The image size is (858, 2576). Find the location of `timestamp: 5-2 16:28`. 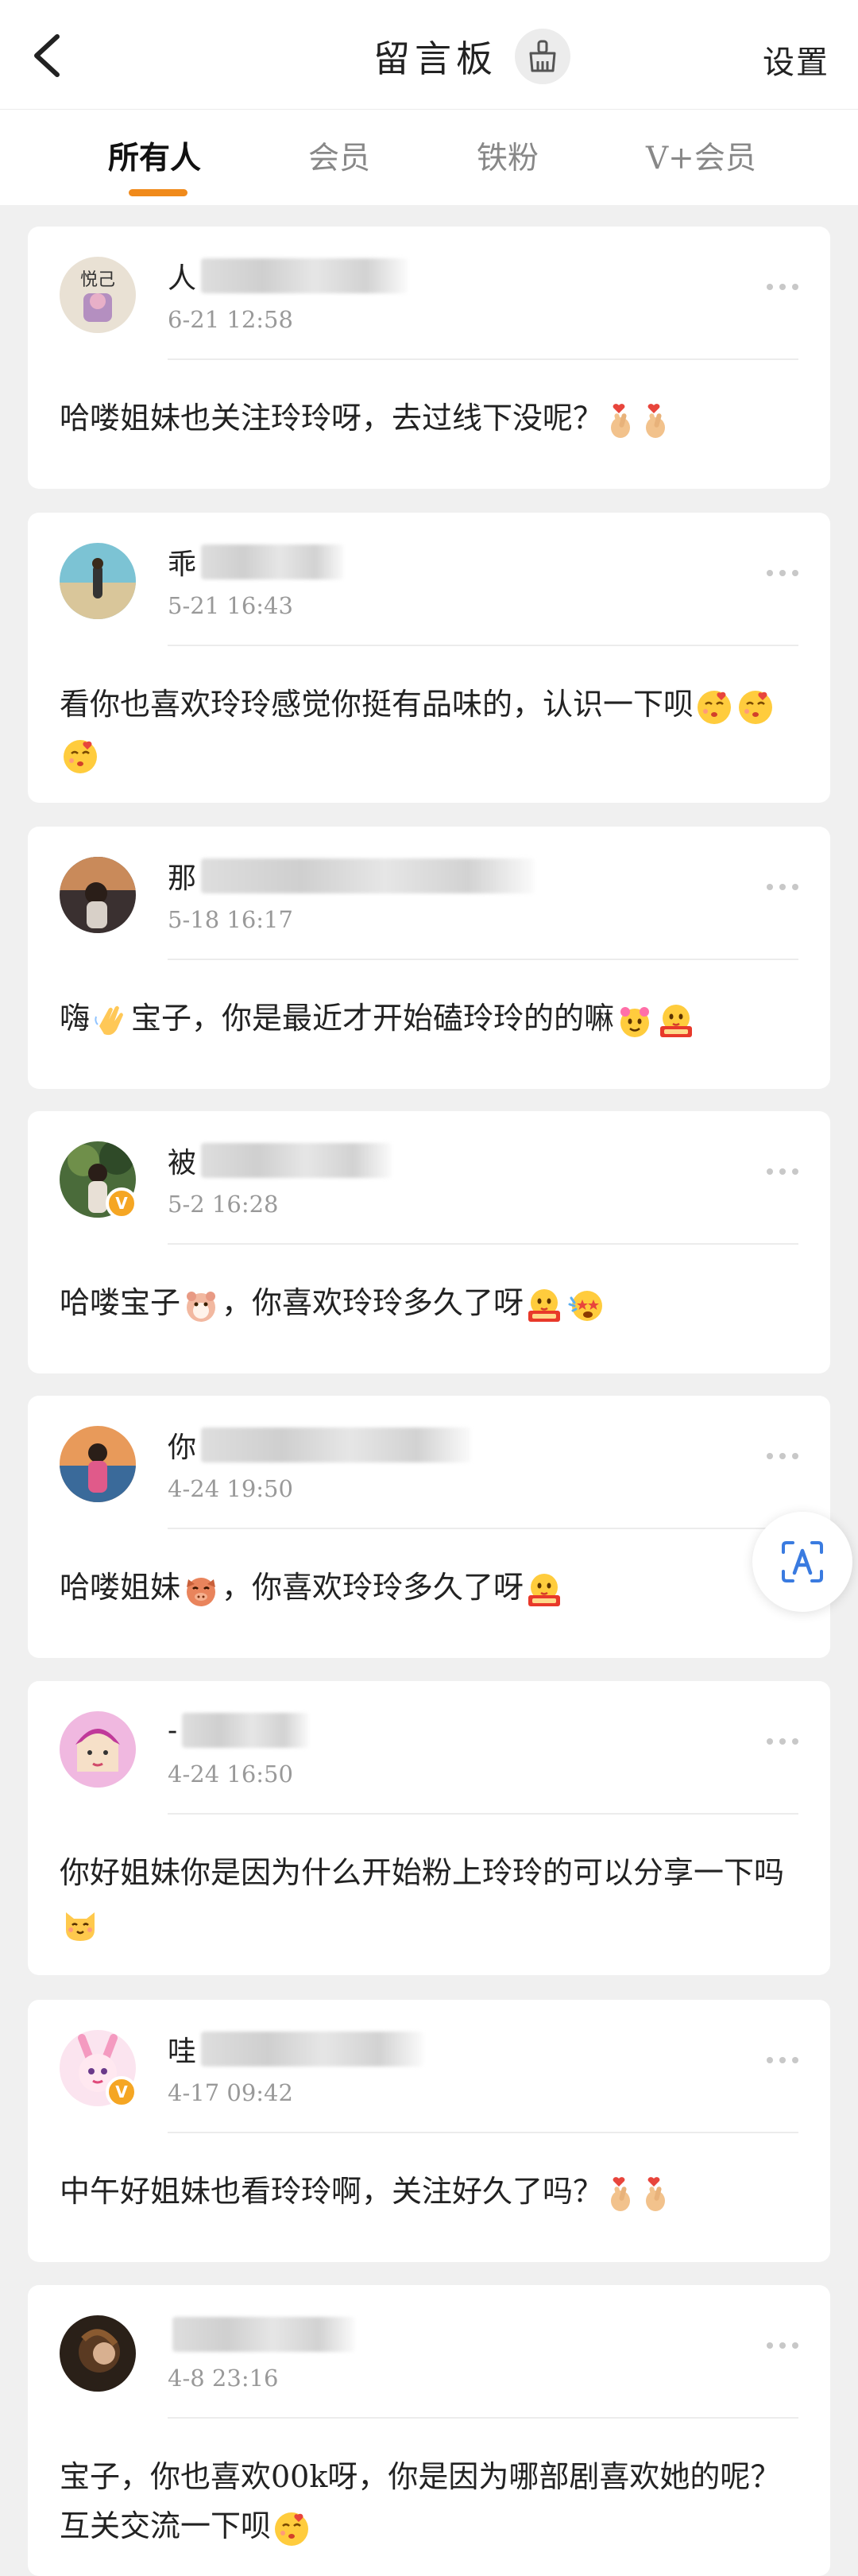

timestamp: 5-2 16:28 is located at coordinates (223, 1204).